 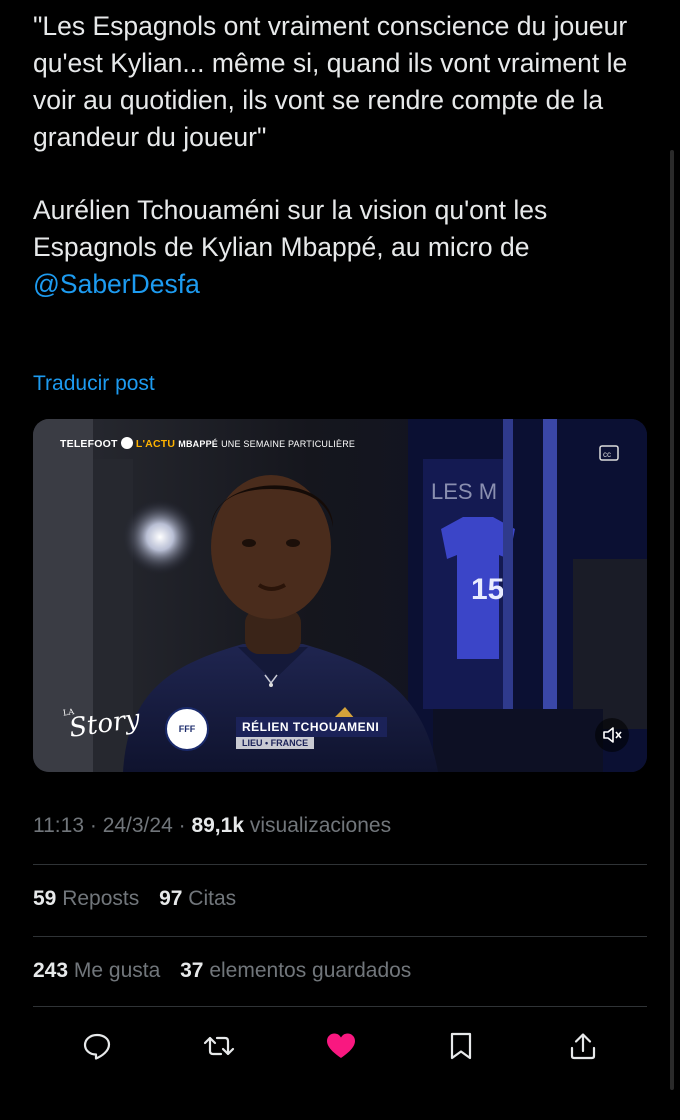 What do you see at coordinates (310, 970) in the screenshot?
I see `bookmarks-label: elementos guardados` at bounding box center [310, 970].